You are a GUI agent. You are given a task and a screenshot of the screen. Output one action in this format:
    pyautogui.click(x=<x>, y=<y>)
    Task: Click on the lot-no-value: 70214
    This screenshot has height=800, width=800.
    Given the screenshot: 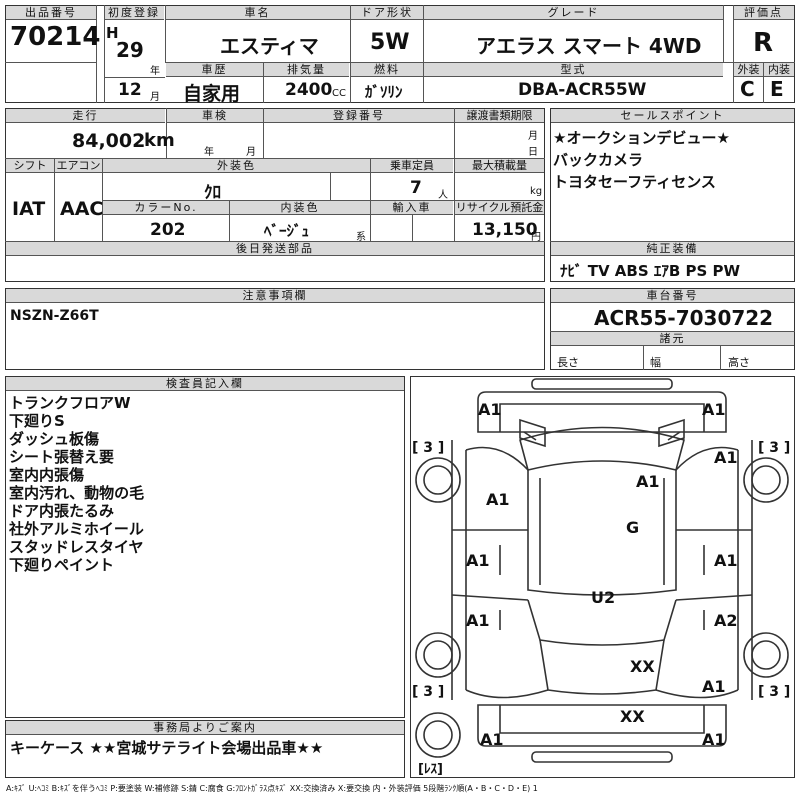 What is the action you would take?
    pyautogui.click(x=55, y=37)
    